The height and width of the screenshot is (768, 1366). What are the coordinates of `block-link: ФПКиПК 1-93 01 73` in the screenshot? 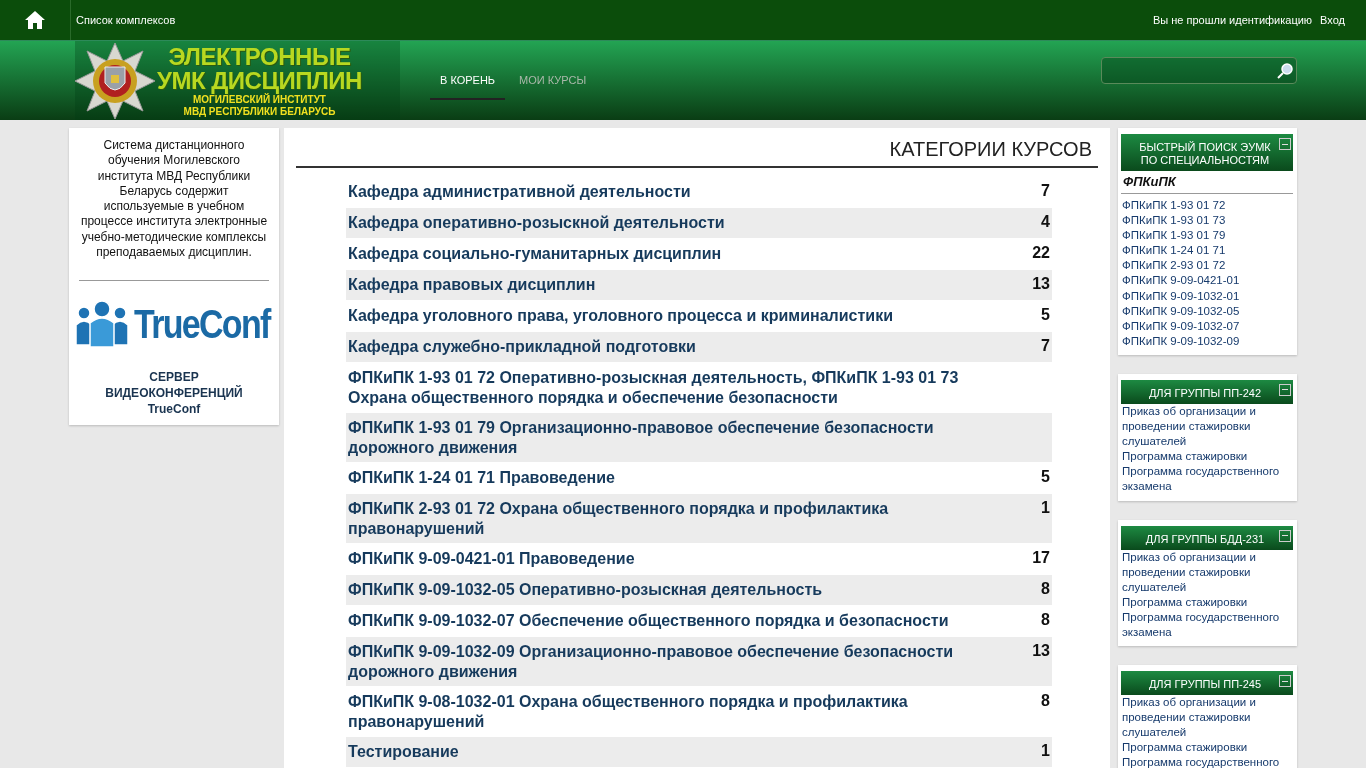 It's located at (1207, 221).